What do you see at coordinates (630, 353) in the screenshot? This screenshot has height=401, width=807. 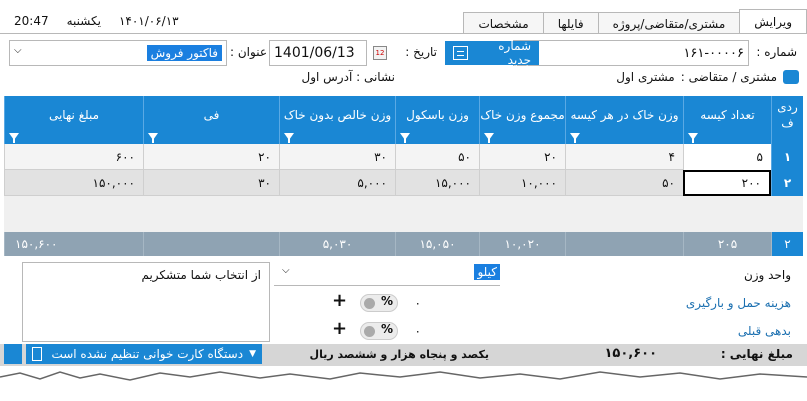 I see `final-amount-value: ۱۵۰,۶۰۰` at bounding box center [630, 353].